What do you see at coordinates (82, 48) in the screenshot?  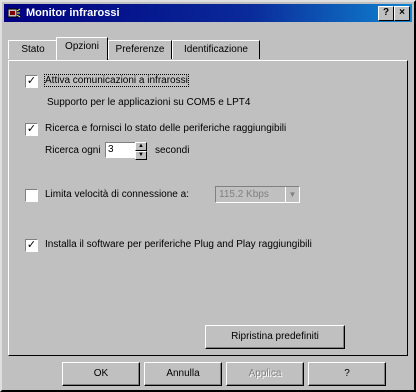 I see `tab-opzioni: Opzioni` at bounding box center [82, 48].